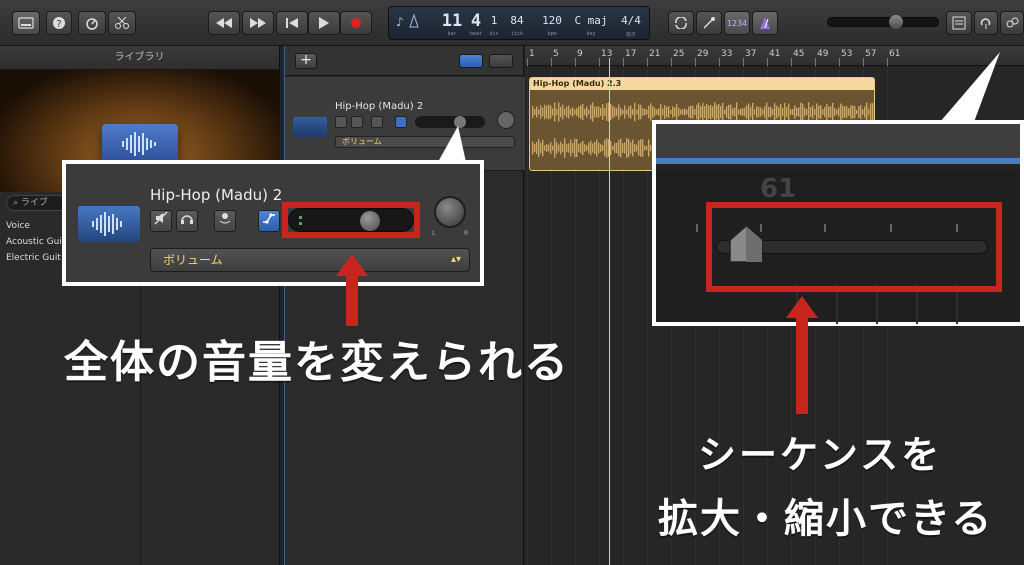 The width and height of the screenshot is (1024, 565). Describe the element at coordinates (187, 221) in the screenshot. I see `solo-button-large` at that location.